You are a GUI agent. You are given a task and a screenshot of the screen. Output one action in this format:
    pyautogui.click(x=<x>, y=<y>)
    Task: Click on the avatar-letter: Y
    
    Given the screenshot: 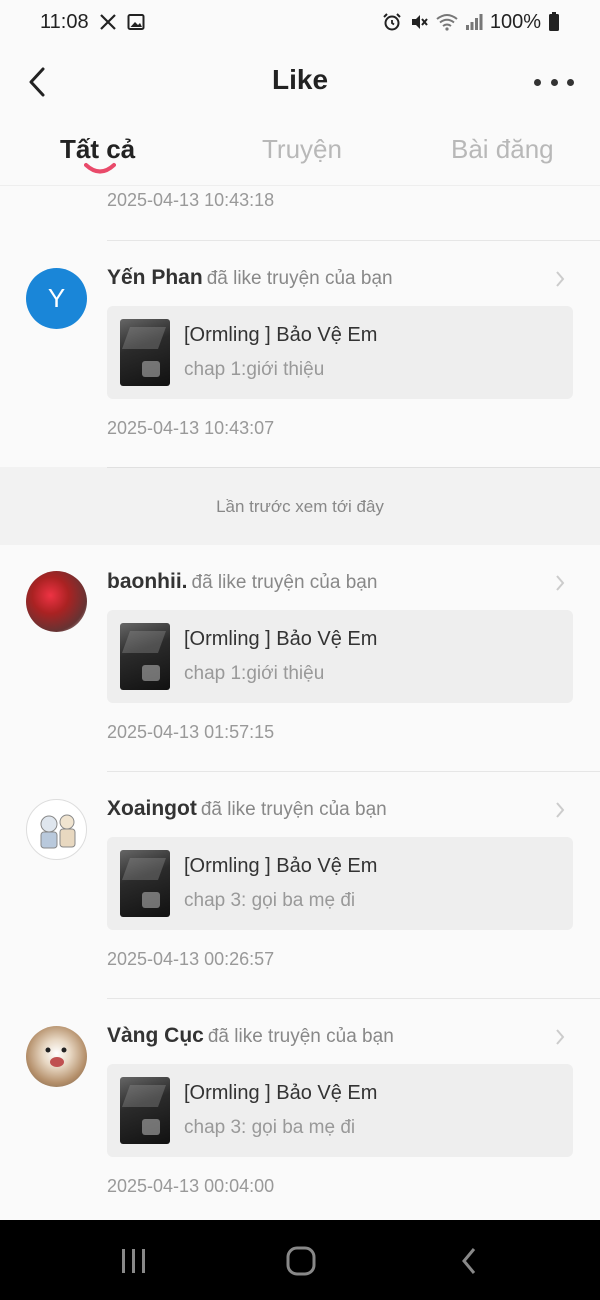 What is the action you would take?
    pyautogui.click(x=56, y=298)
    